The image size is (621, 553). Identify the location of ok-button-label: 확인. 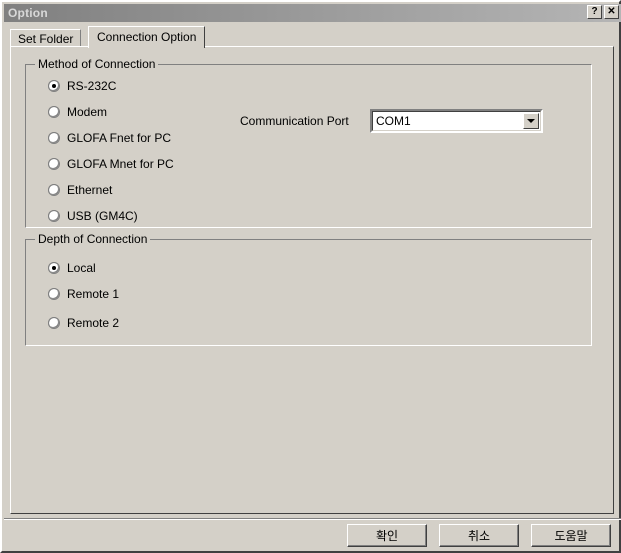
(387, 536).